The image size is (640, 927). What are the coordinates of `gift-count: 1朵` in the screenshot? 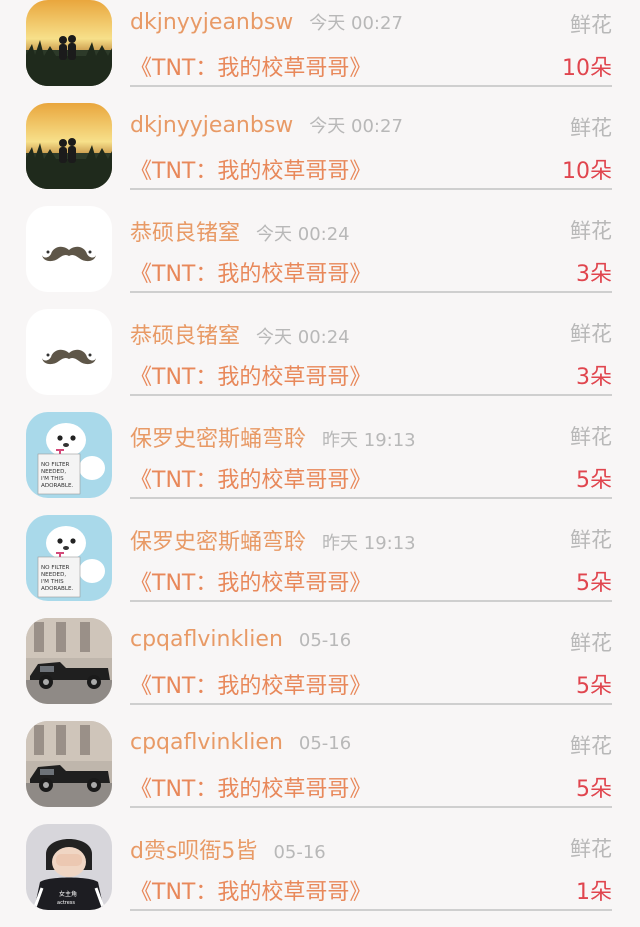 It's located at (594, 892).